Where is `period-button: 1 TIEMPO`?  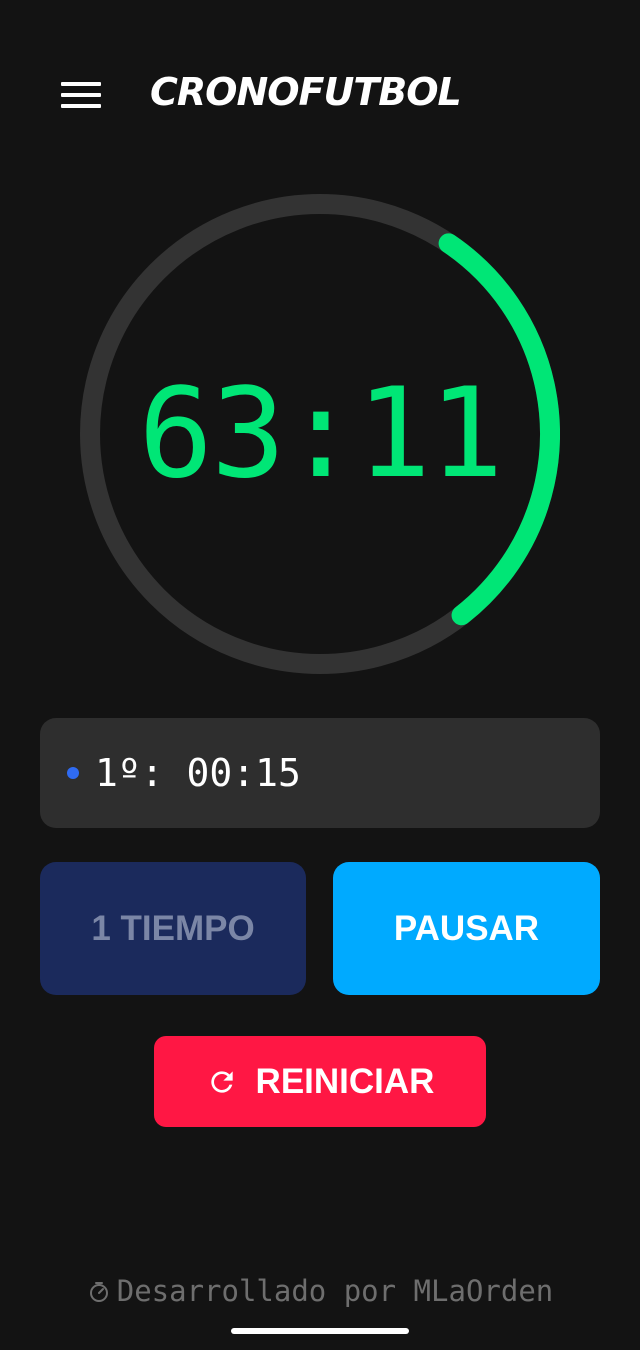
period-button: 1 TIEMPO is located at coordinates (173, 928).